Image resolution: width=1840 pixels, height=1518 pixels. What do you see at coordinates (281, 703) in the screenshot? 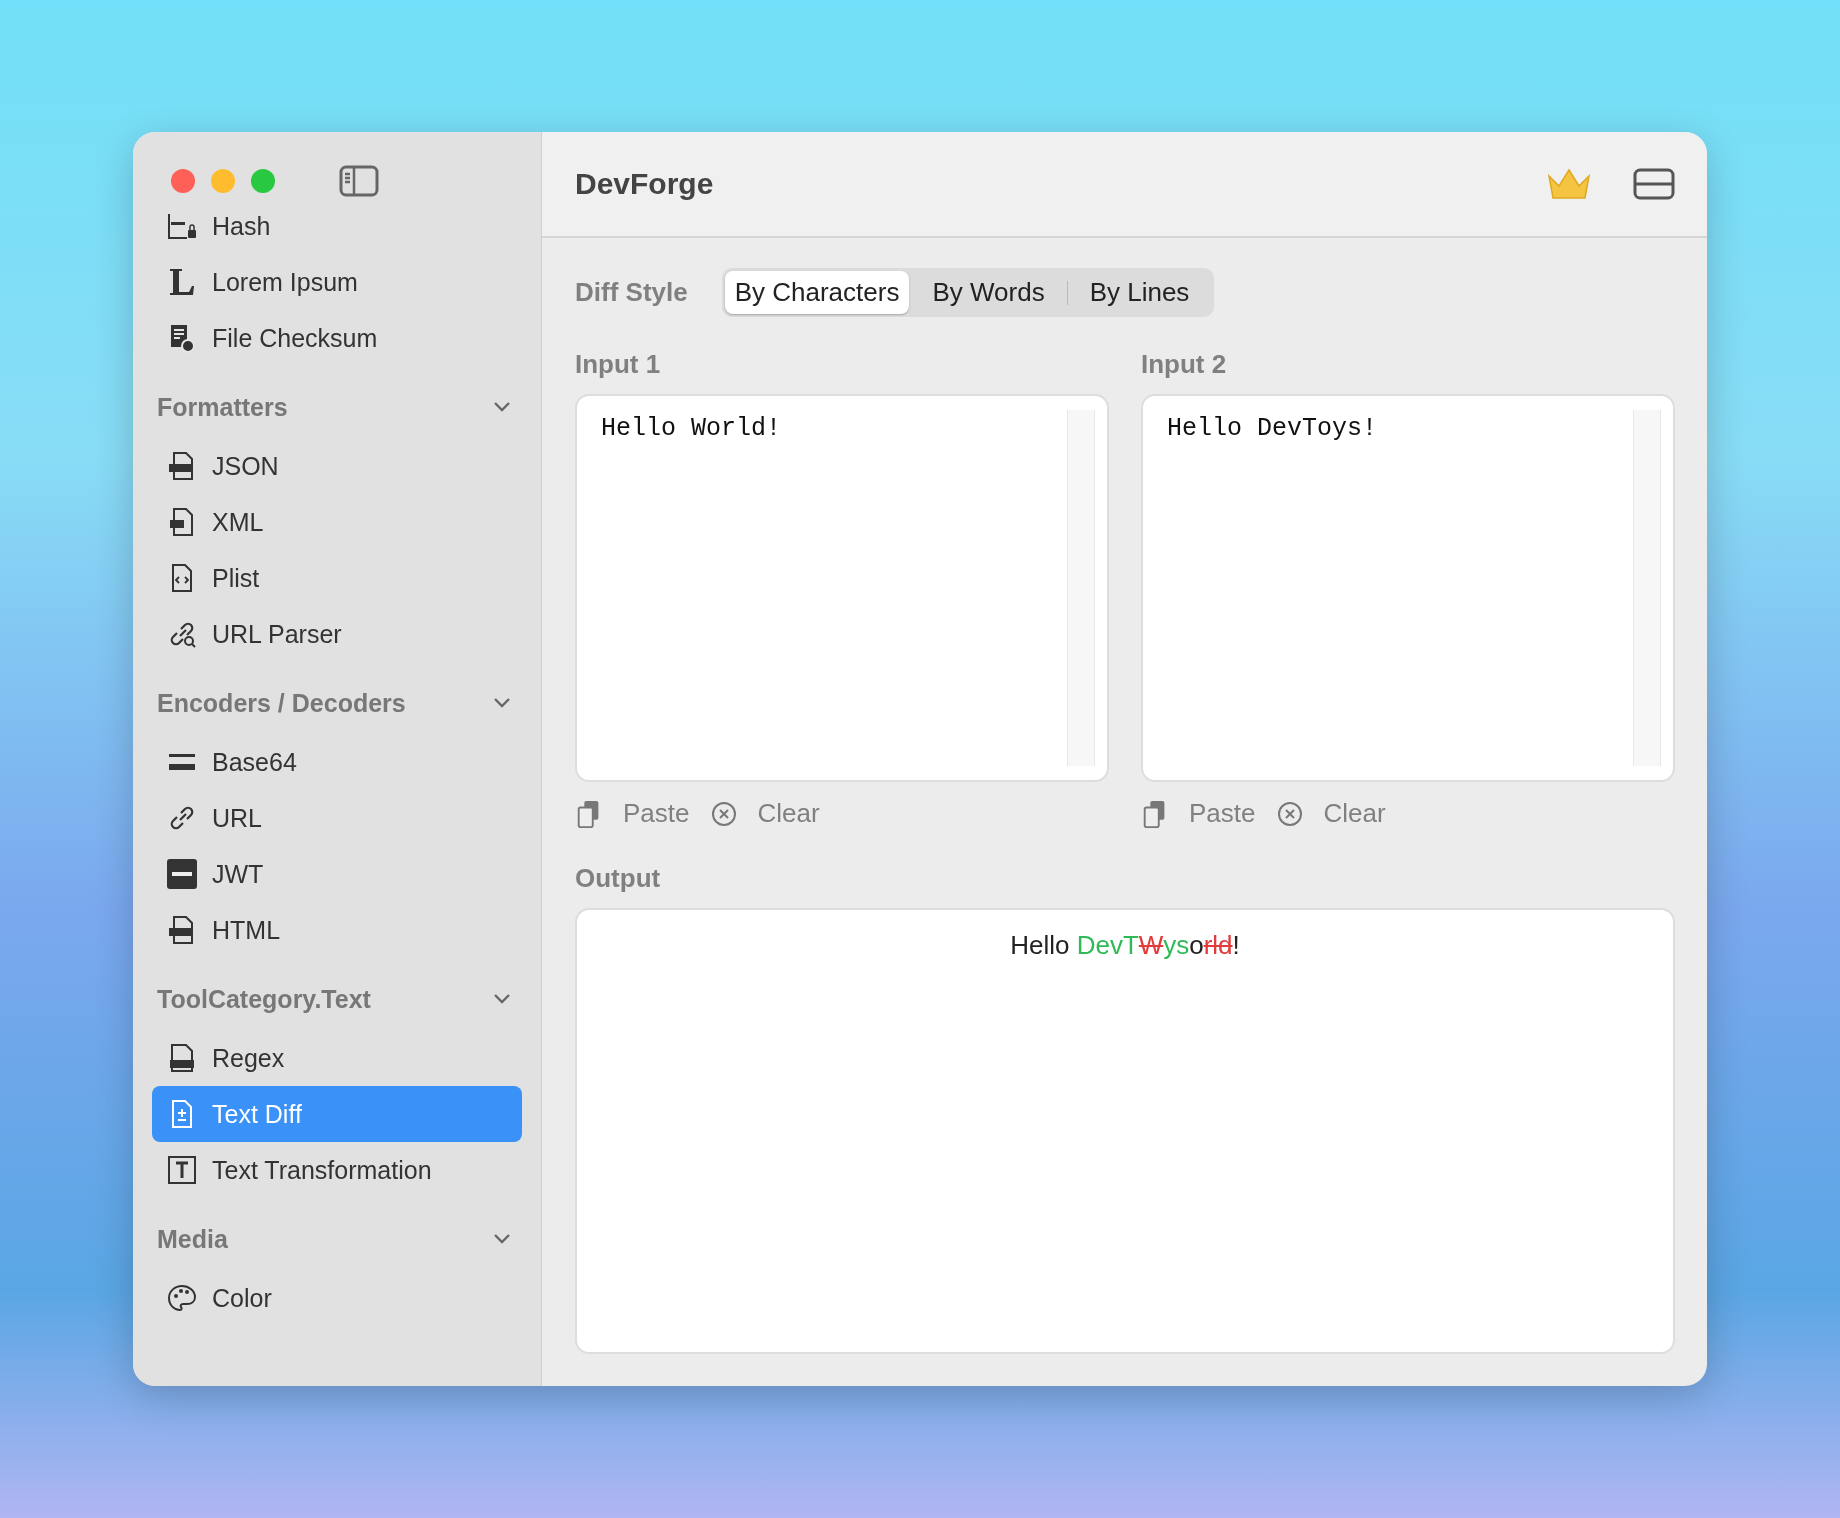
I see `section-title: Encoders / Decoders` at bounding box center [281, 703].